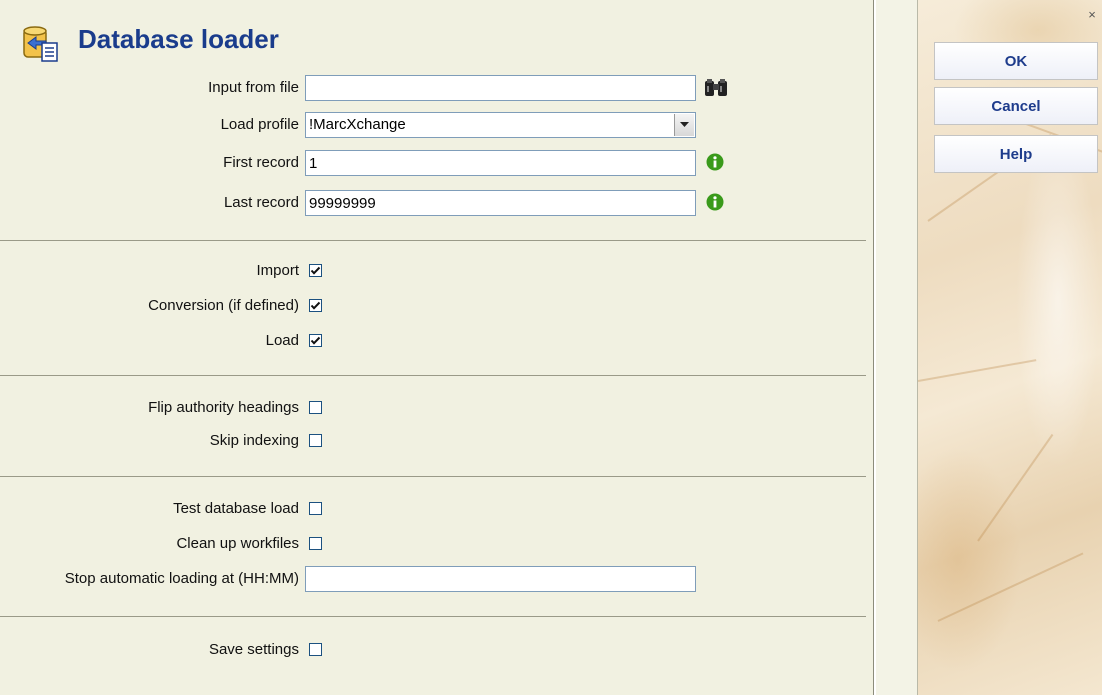 The height and width of the screenshot is (695, 1102). Describe the element at coordinates (253, 87) in the screenshot. I see `input-file-label: Input from file` at that location.